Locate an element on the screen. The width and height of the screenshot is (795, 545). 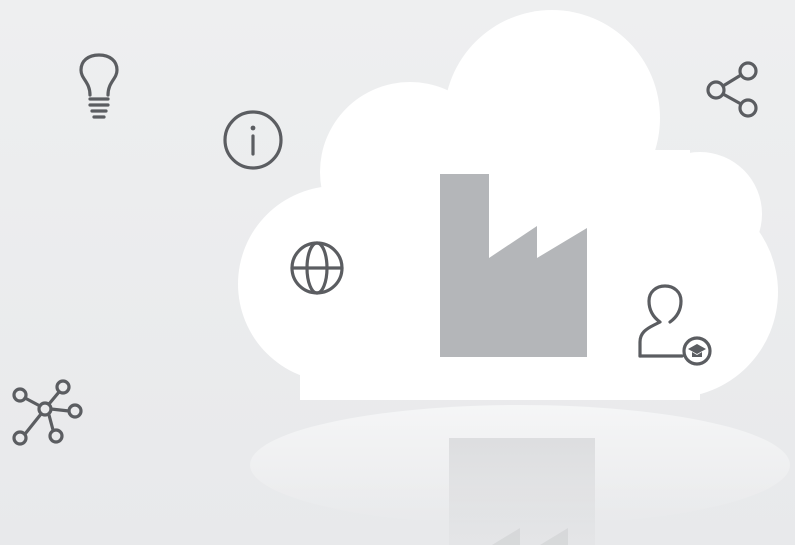
factory-reflection is located at coordinates (522, 491).